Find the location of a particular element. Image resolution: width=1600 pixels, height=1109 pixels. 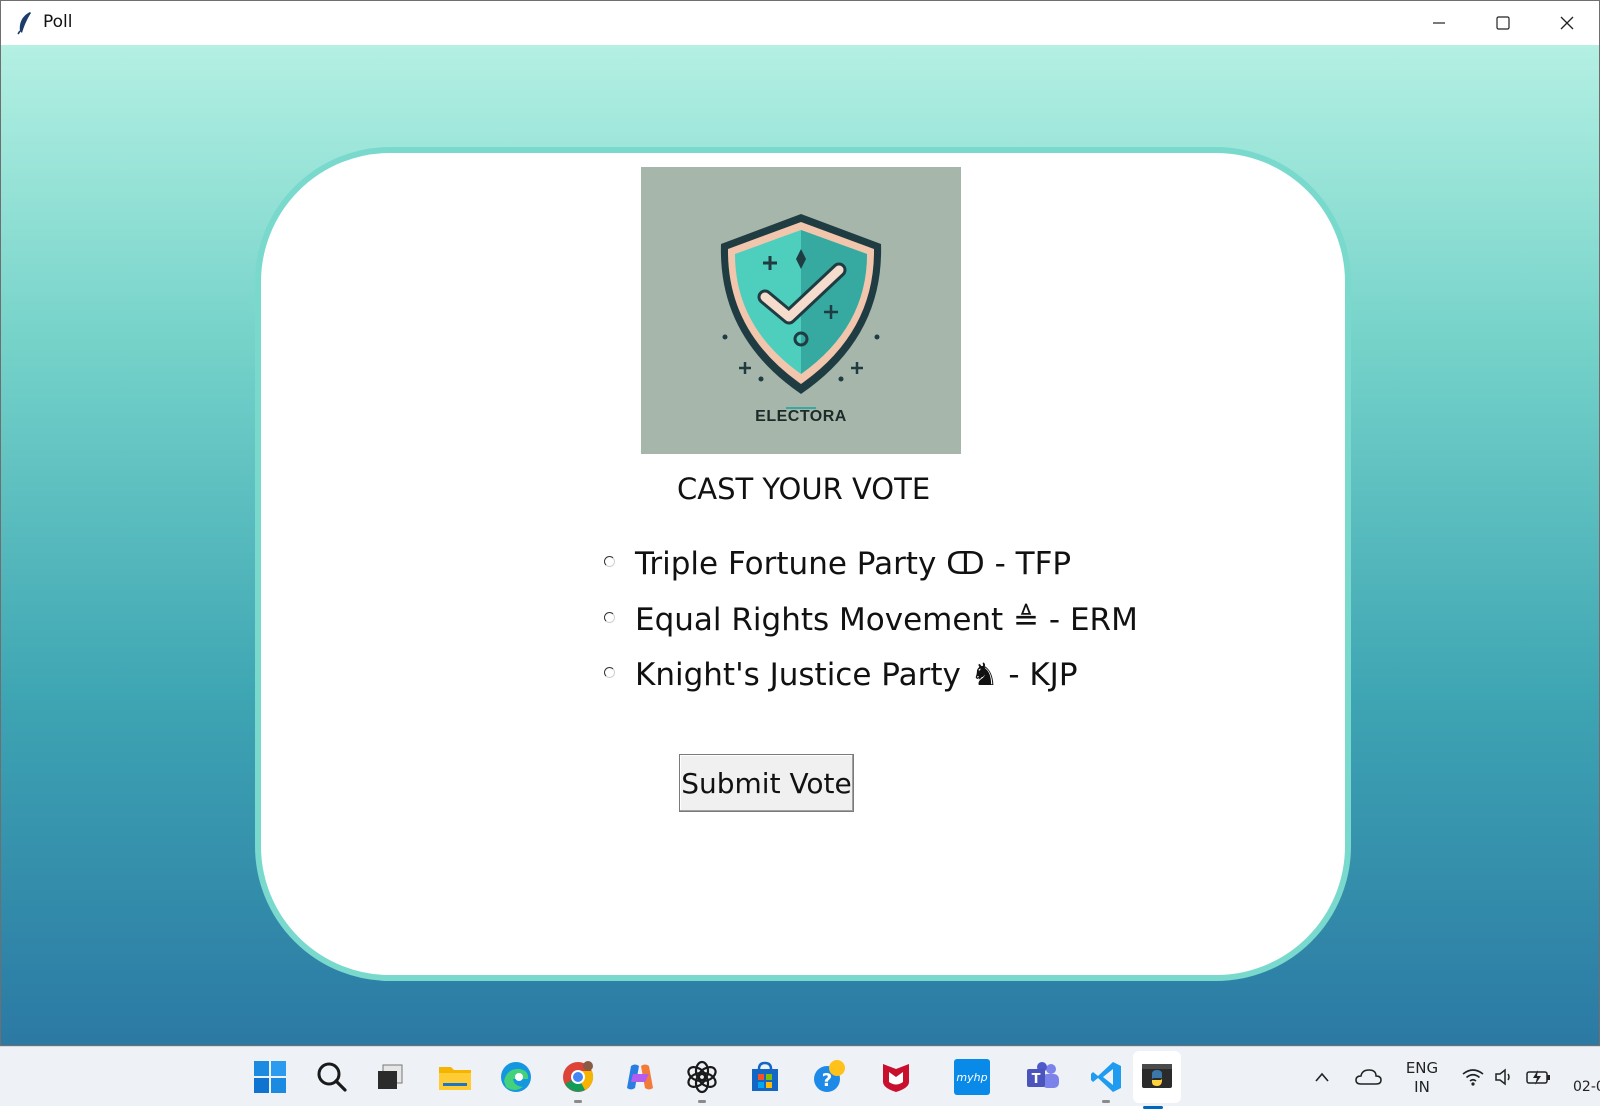

onedrive-button is located at coordinates (1368, 1077).